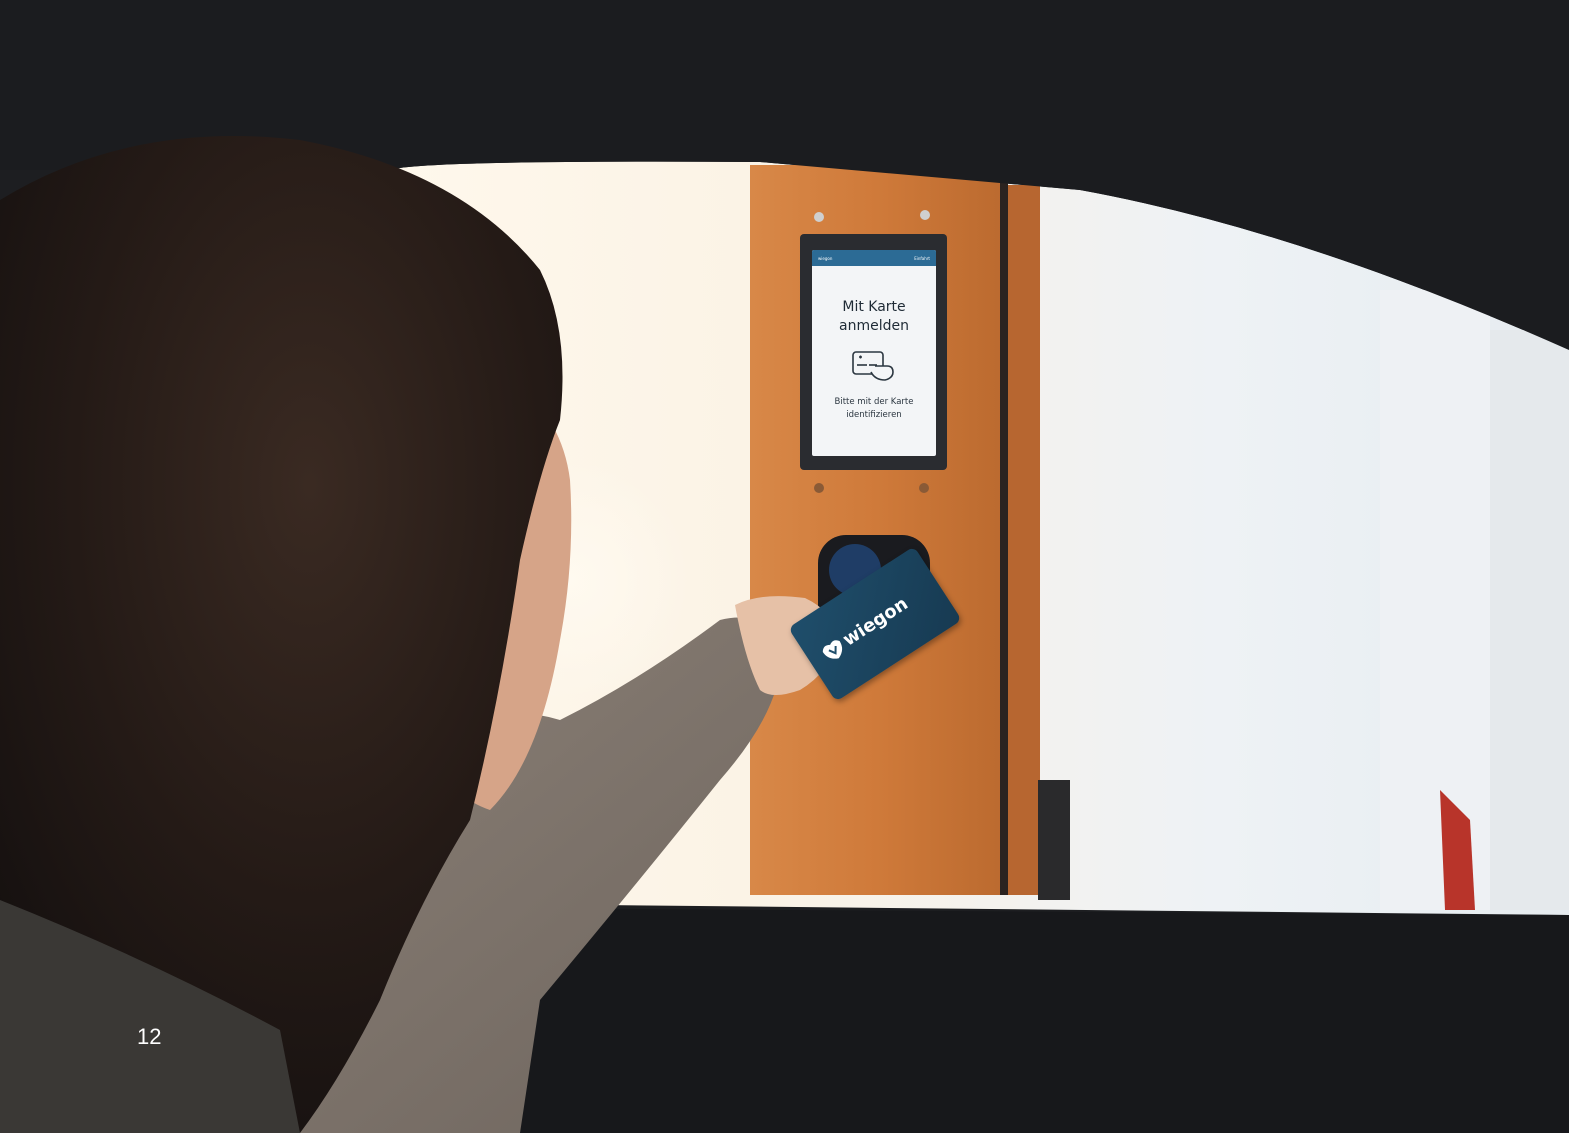 The width and height of the screenshot is (1569, 1133). What do you see at coordinates (874, 326) in the screenshot?
I see `kiosk-title-line2: anmelden` at bounding box center [874, 326].